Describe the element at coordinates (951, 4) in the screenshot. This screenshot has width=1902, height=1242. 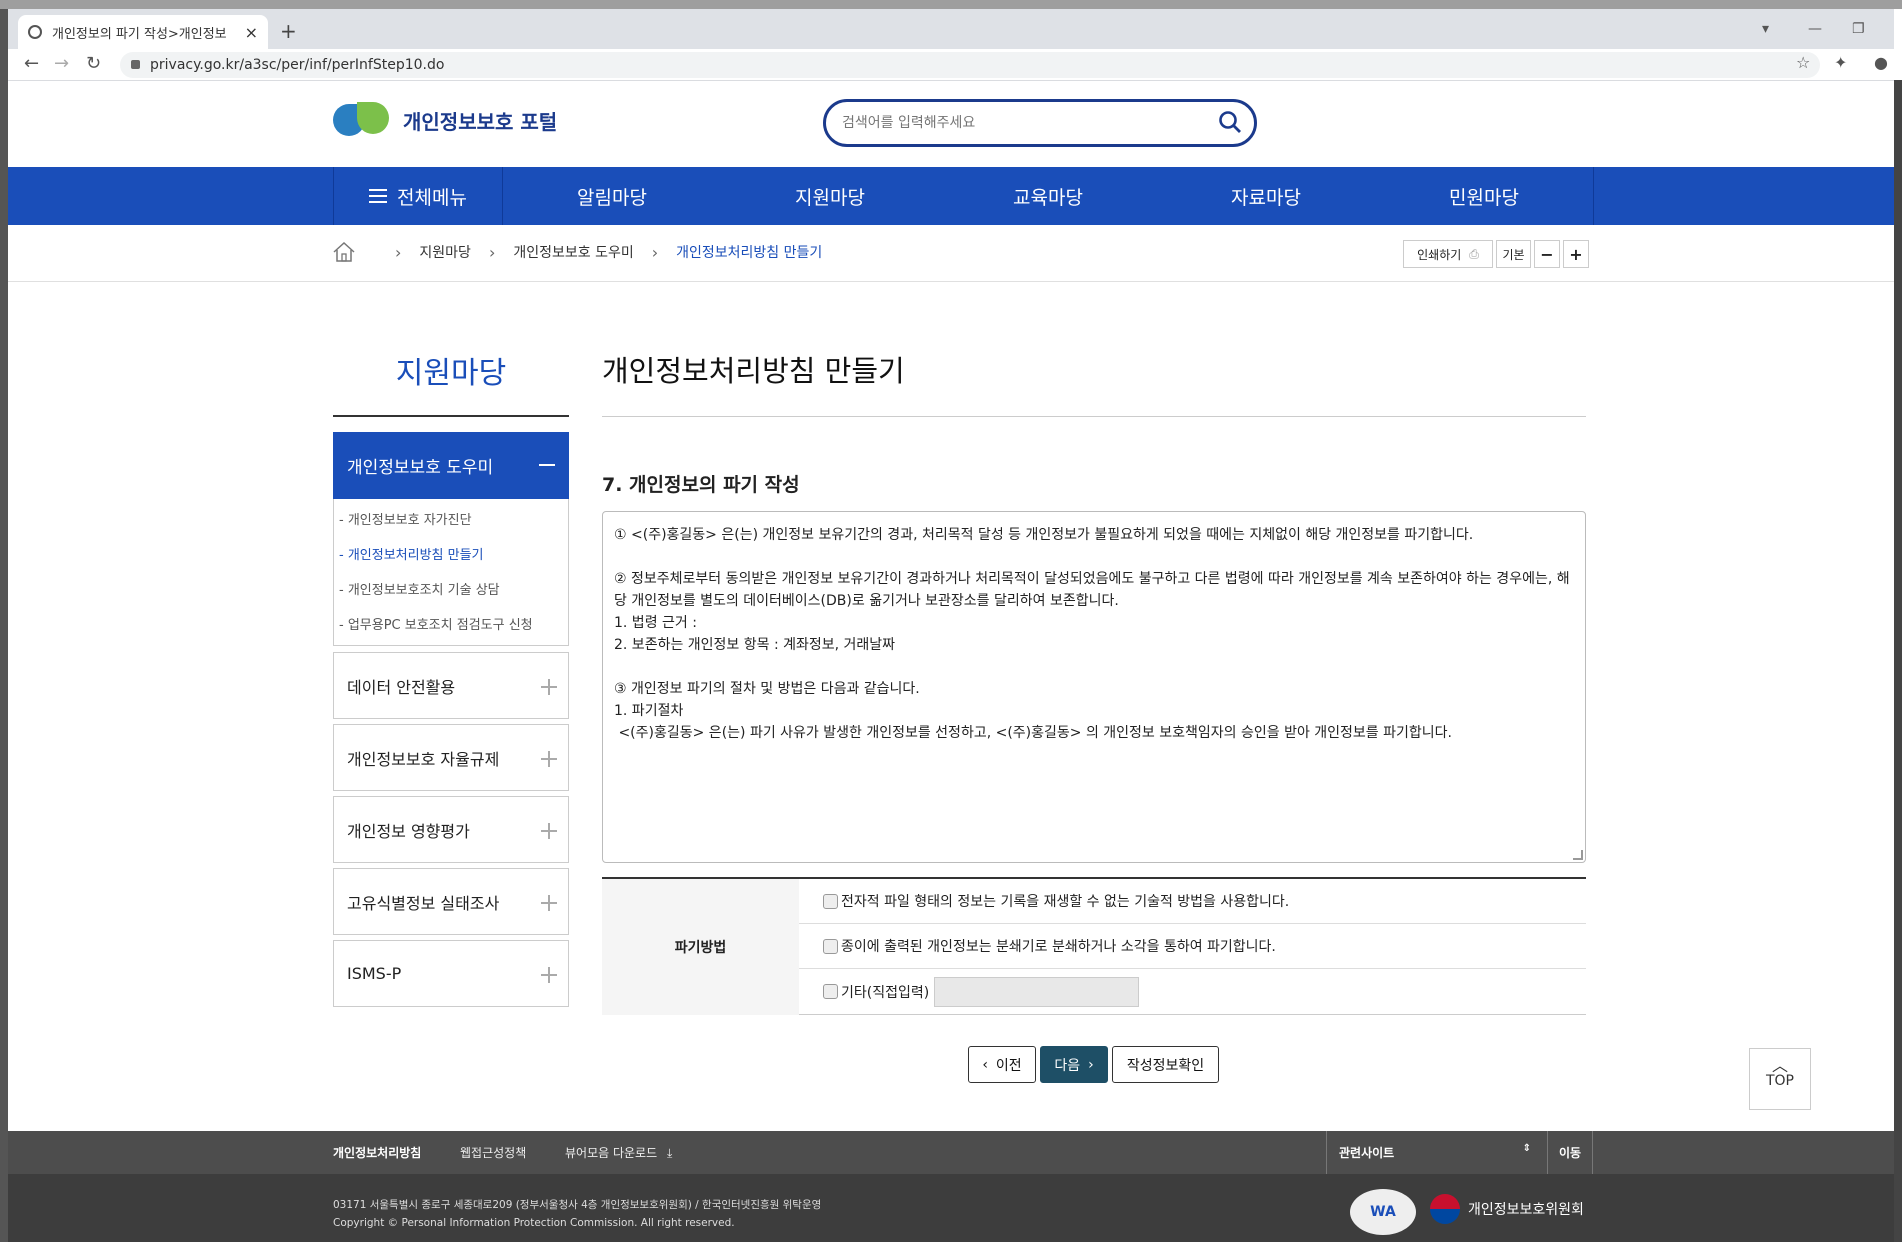
I see `window-top-strip` at that location.